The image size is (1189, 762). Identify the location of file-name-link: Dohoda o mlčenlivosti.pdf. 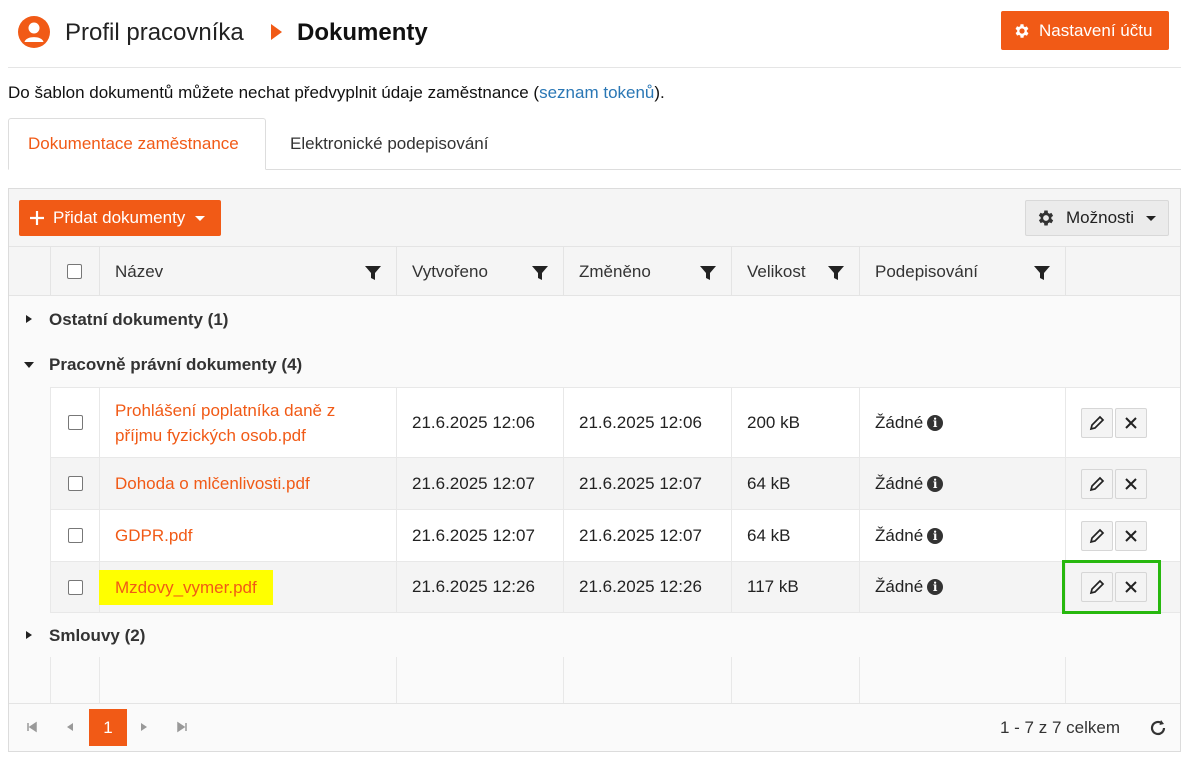
(212, 483).